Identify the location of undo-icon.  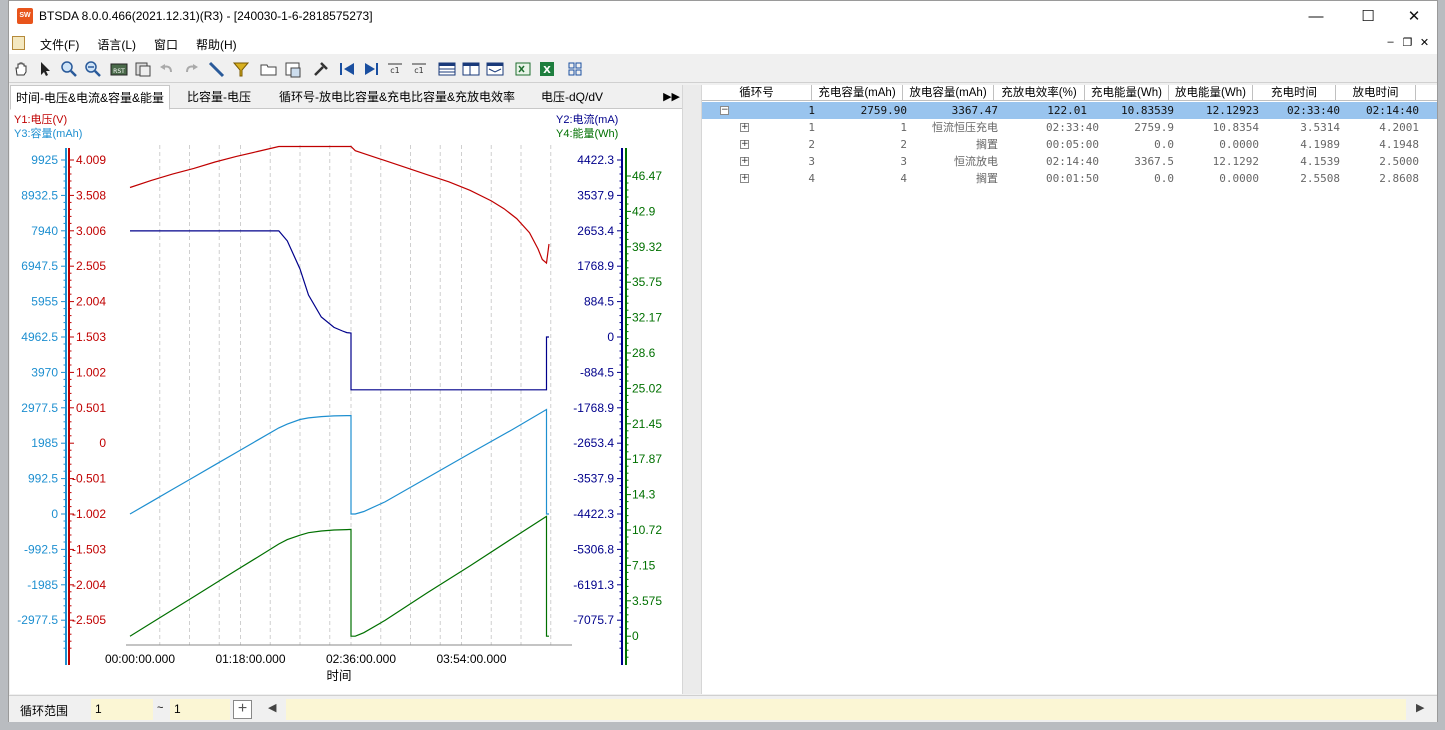
(167, 69).